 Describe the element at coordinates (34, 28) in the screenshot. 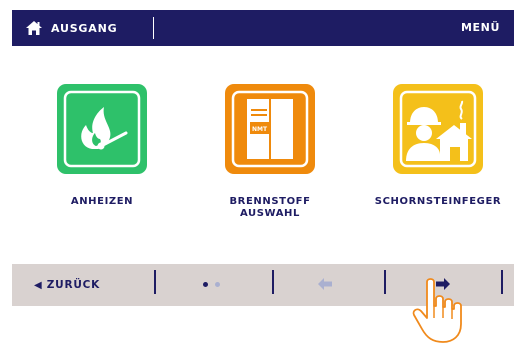

I see `home-icon` at that location.